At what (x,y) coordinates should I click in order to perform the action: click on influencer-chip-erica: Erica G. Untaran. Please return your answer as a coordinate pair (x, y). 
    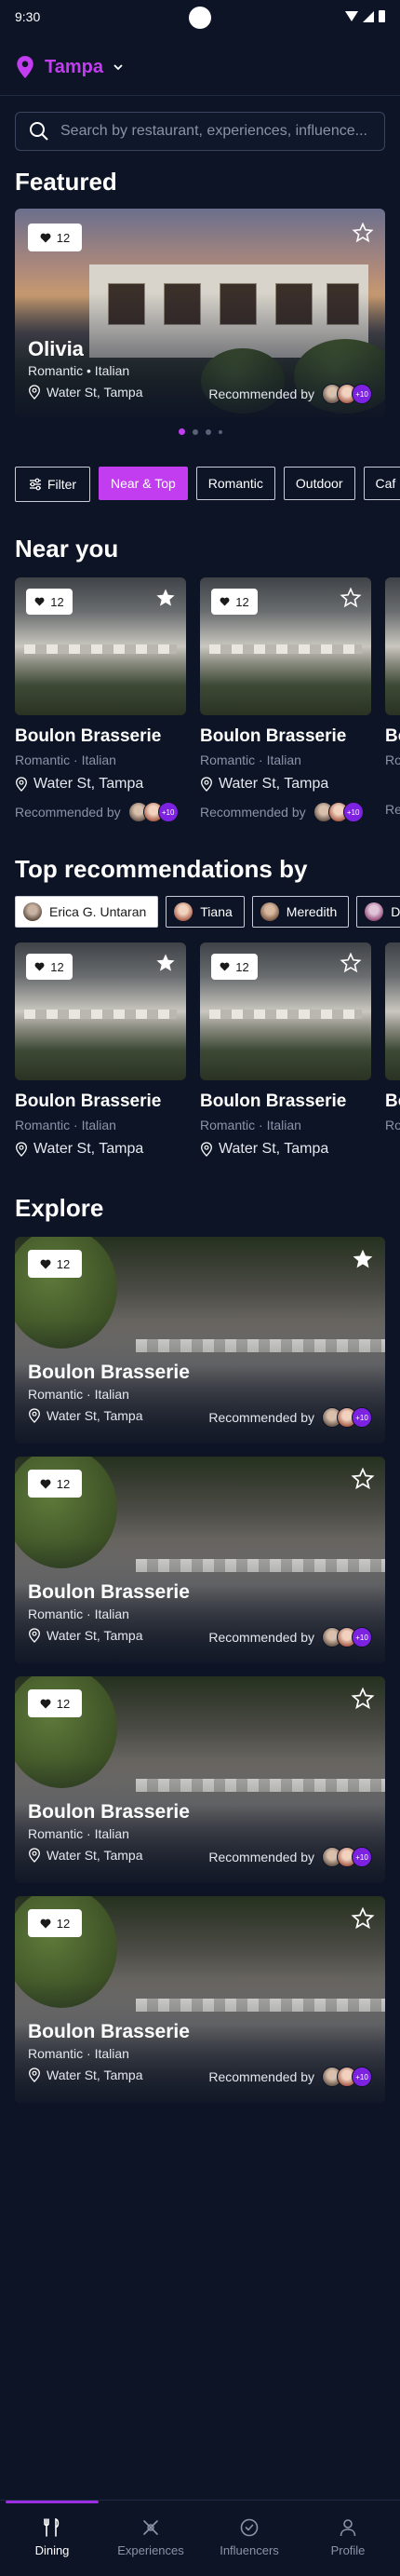
    Looking at the image, I should click on (87, 912).